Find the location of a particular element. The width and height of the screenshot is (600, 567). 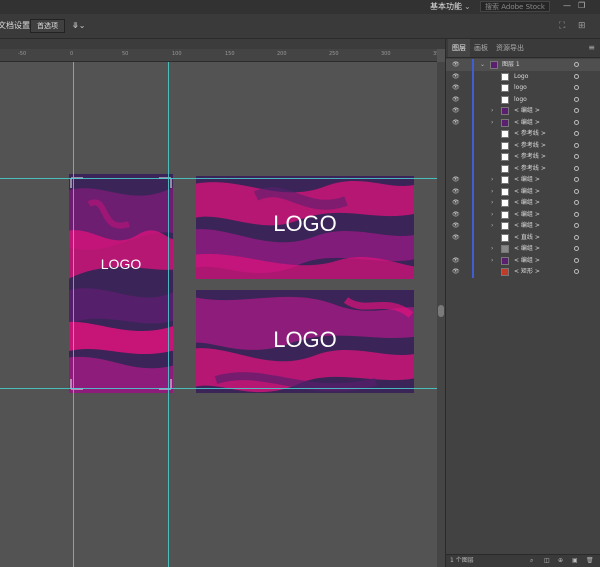

scrollbar-thumb is located at coordinates (441, 311).